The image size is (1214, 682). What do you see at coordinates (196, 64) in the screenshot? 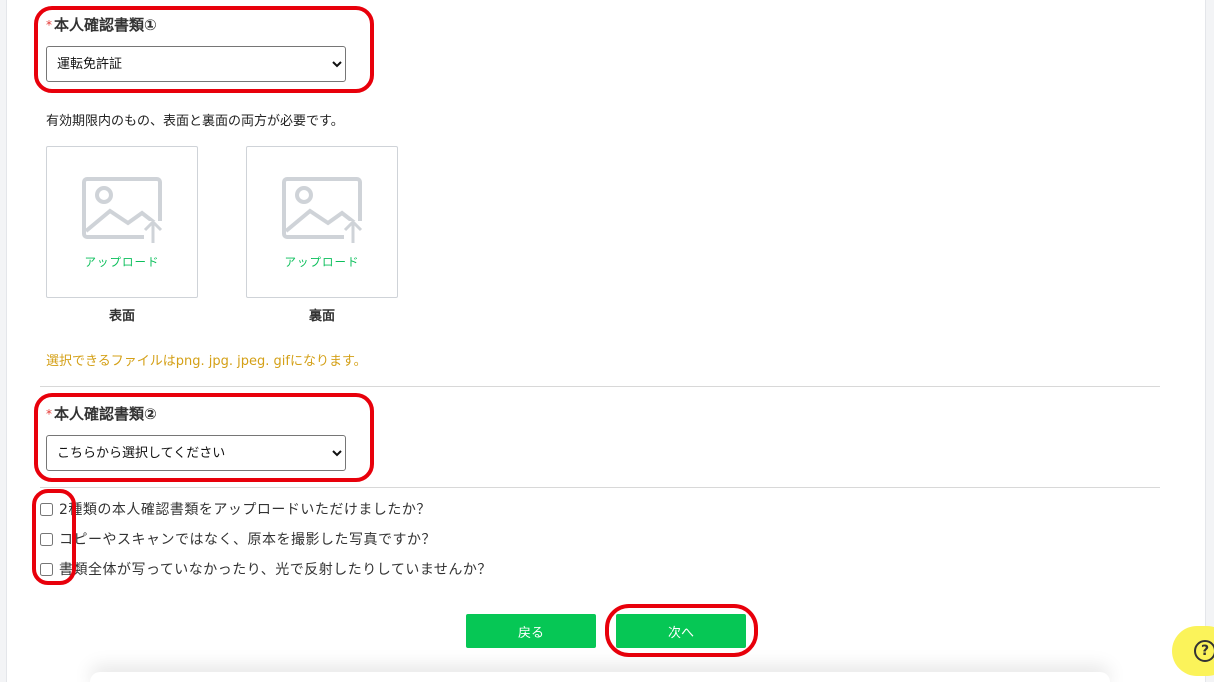
I see `doc1-select: 運転免許証` at bounding box center [196, 64].